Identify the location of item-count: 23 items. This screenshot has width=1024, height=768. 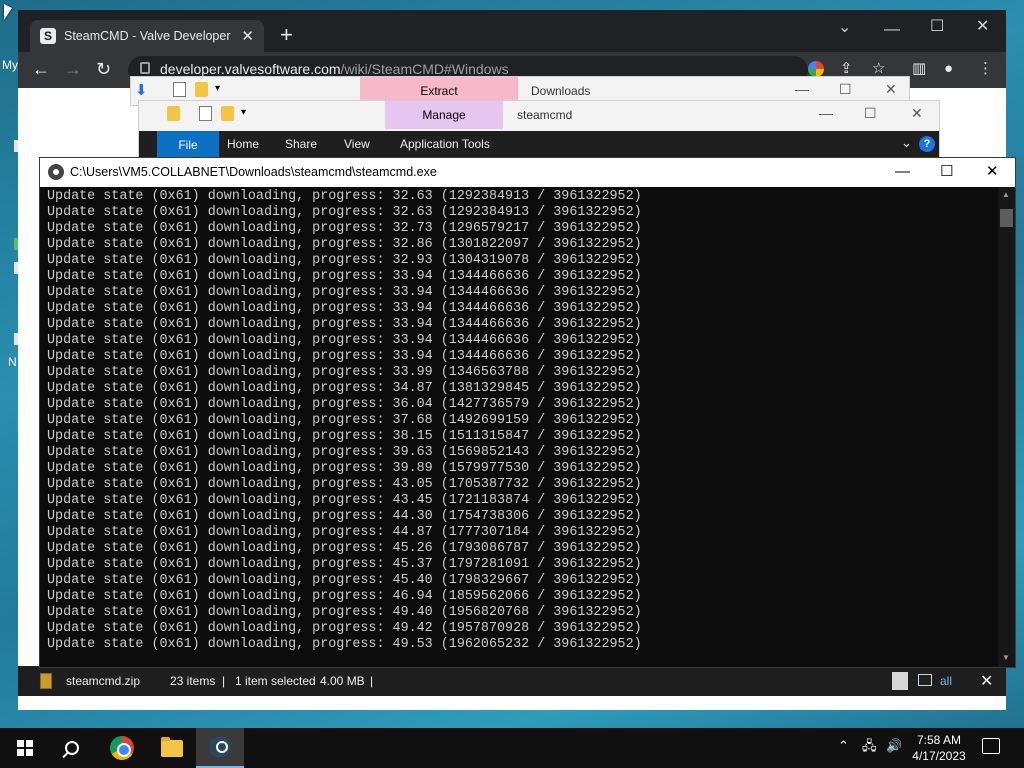
(193, 681).